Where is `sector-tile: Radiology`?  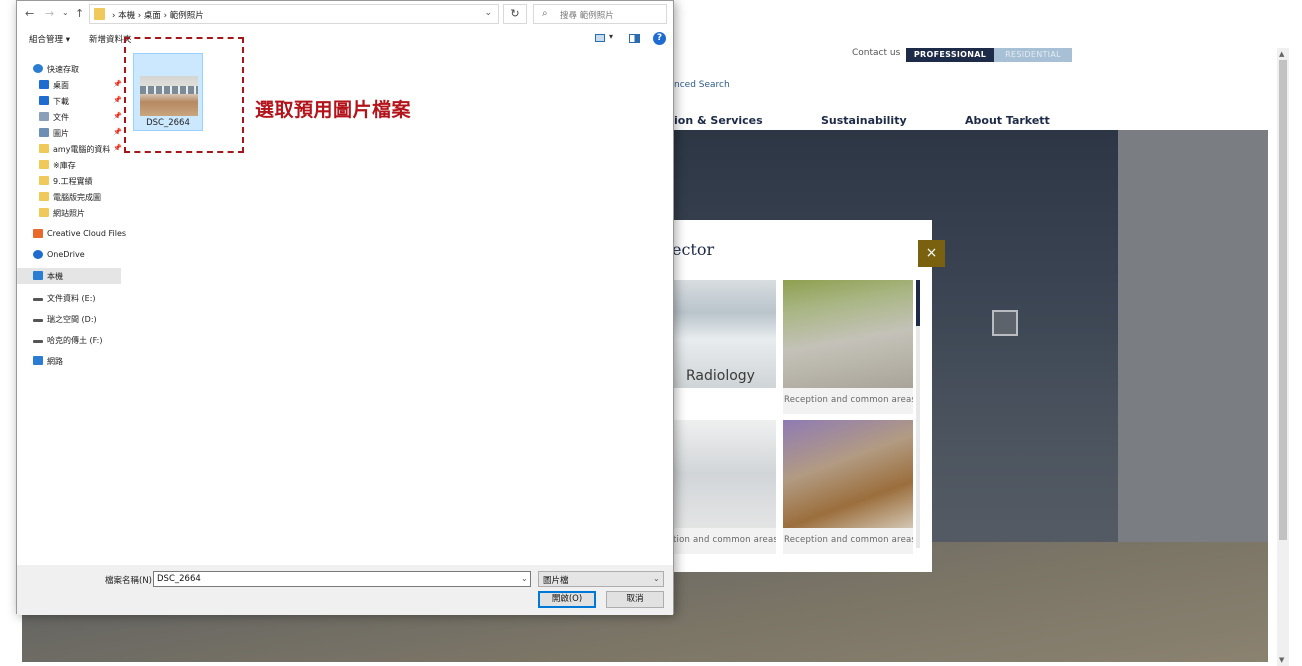 sector-tile: Radiology is located at coordinates (724, 334).